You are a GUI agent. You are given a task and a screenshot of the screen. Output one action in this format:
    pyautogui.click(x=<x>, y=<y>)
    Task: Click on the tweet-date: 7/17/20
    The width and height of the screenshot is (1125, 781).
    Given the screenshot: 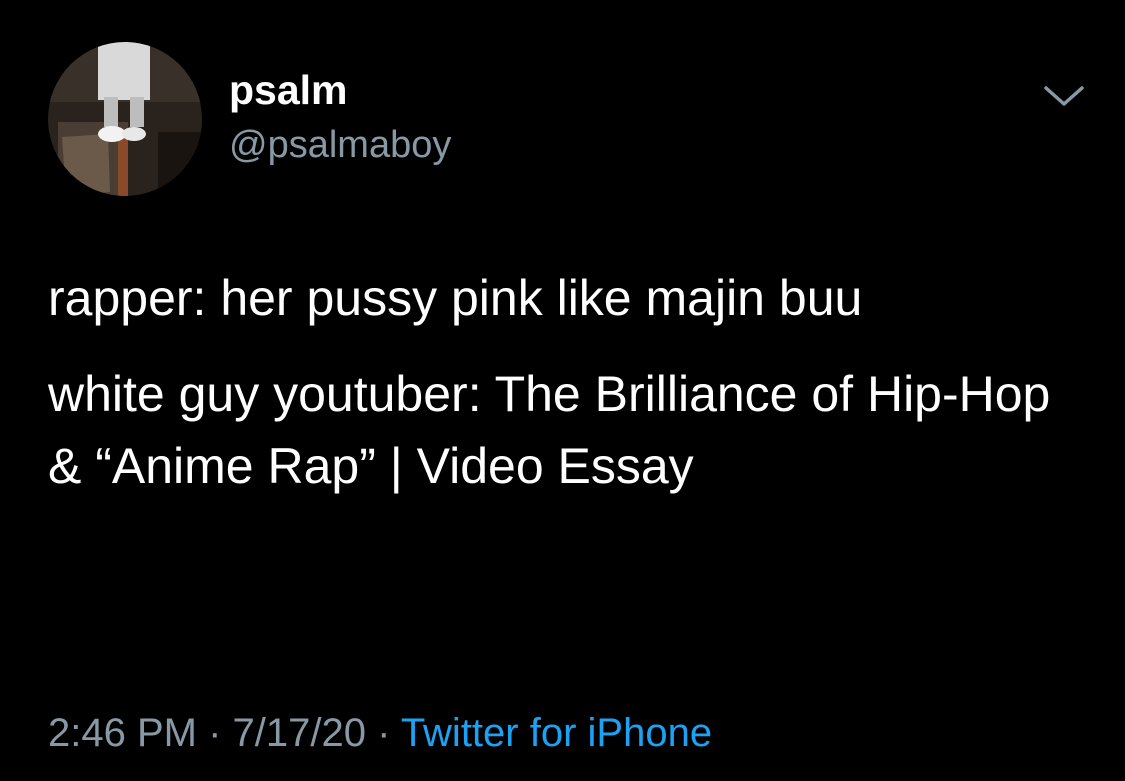 What is the action you would take?
    pyautogui.click(x=299, y=733)
    